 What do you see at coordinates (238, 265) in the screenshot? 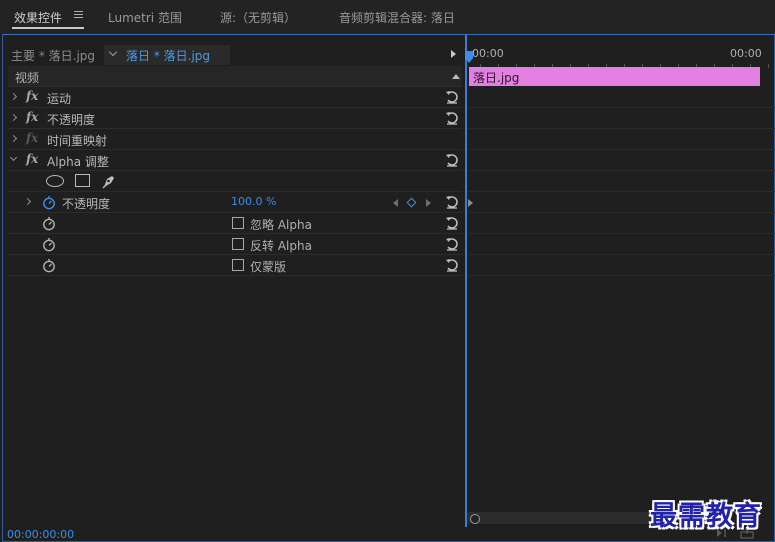
I see `mask-only-checkbox` at bounding box center [238, 265].